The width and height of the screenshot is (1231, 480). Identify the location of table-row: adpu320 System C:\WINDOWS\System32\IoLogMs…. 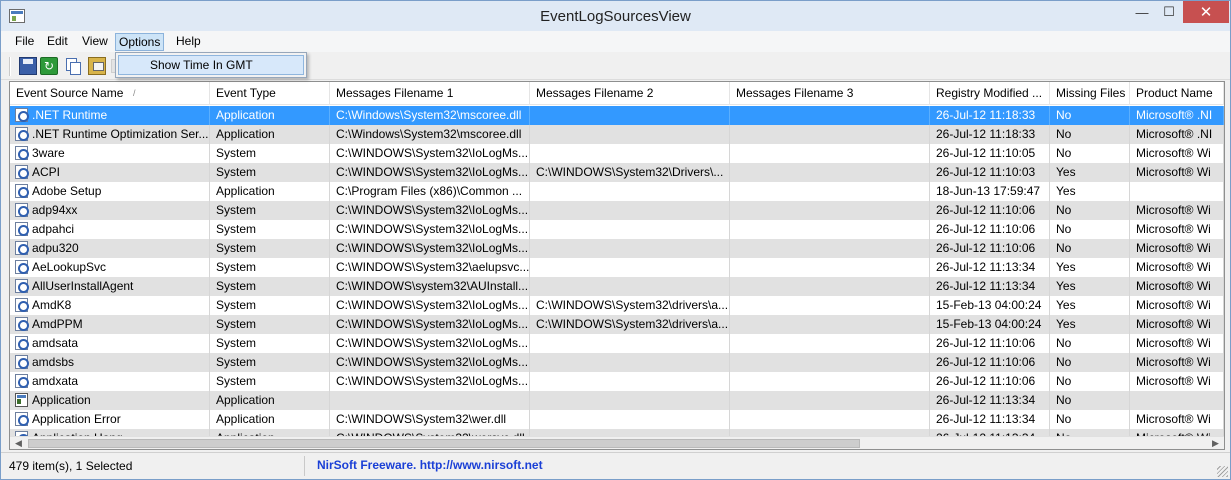
(617, 248).